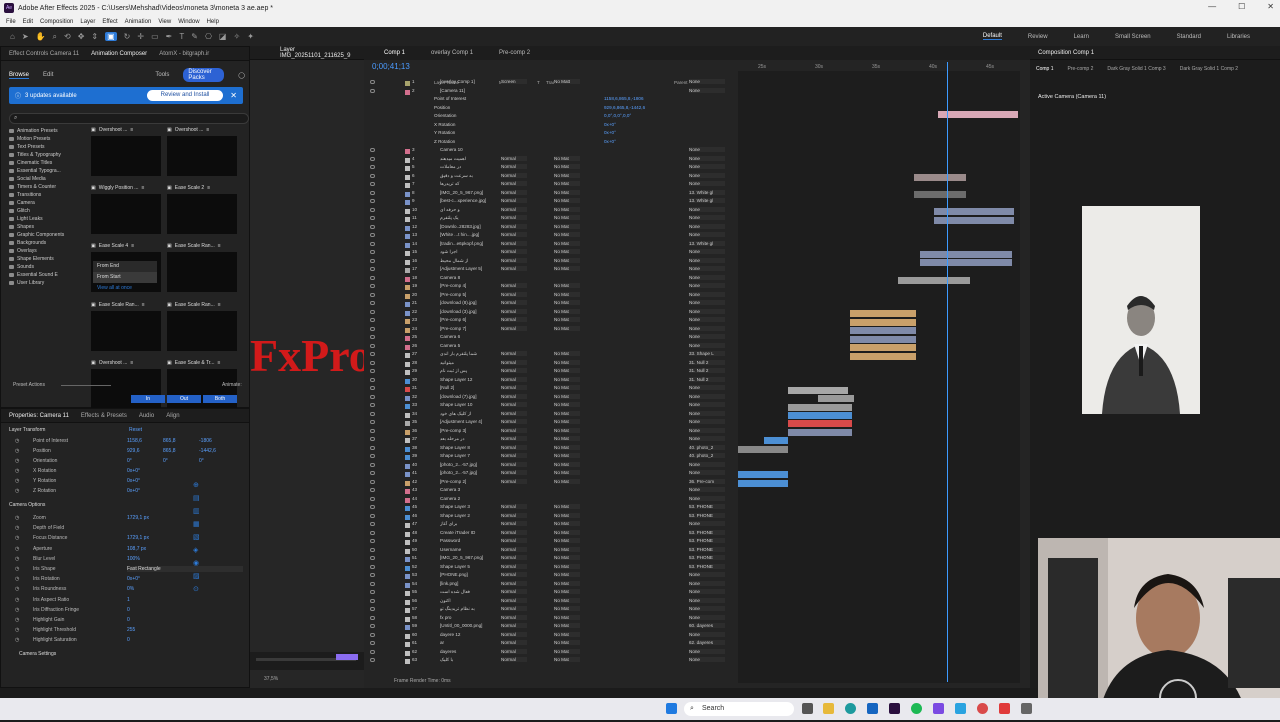  What do you see at coordinates (133, 481) in the screenshot?
I see `property-value: 0x+0°` at bounding box center [133, 481].